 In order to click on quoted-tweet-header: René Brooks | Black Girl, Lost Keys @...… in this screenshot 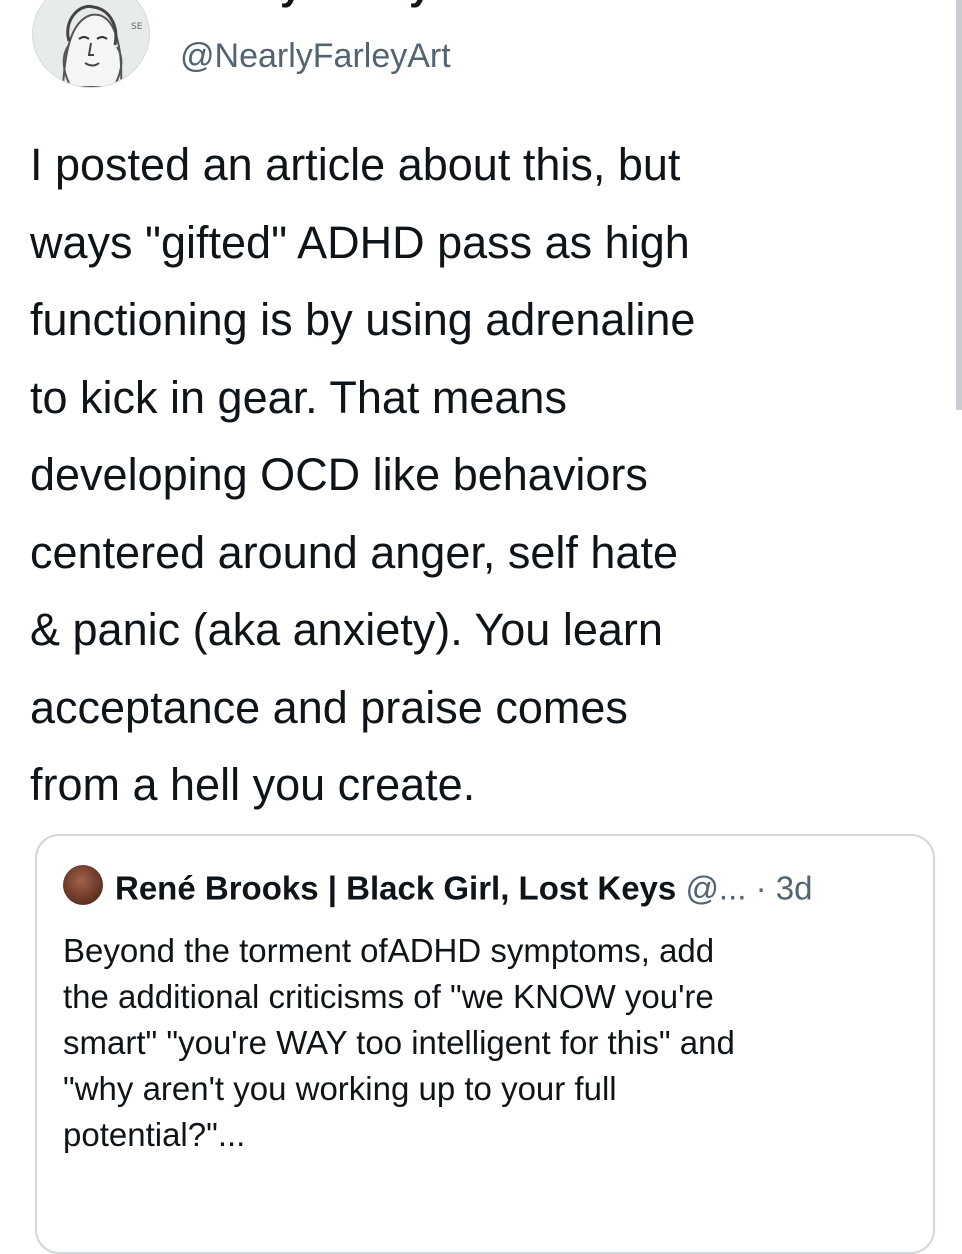, I will do `click(438, 886)`.